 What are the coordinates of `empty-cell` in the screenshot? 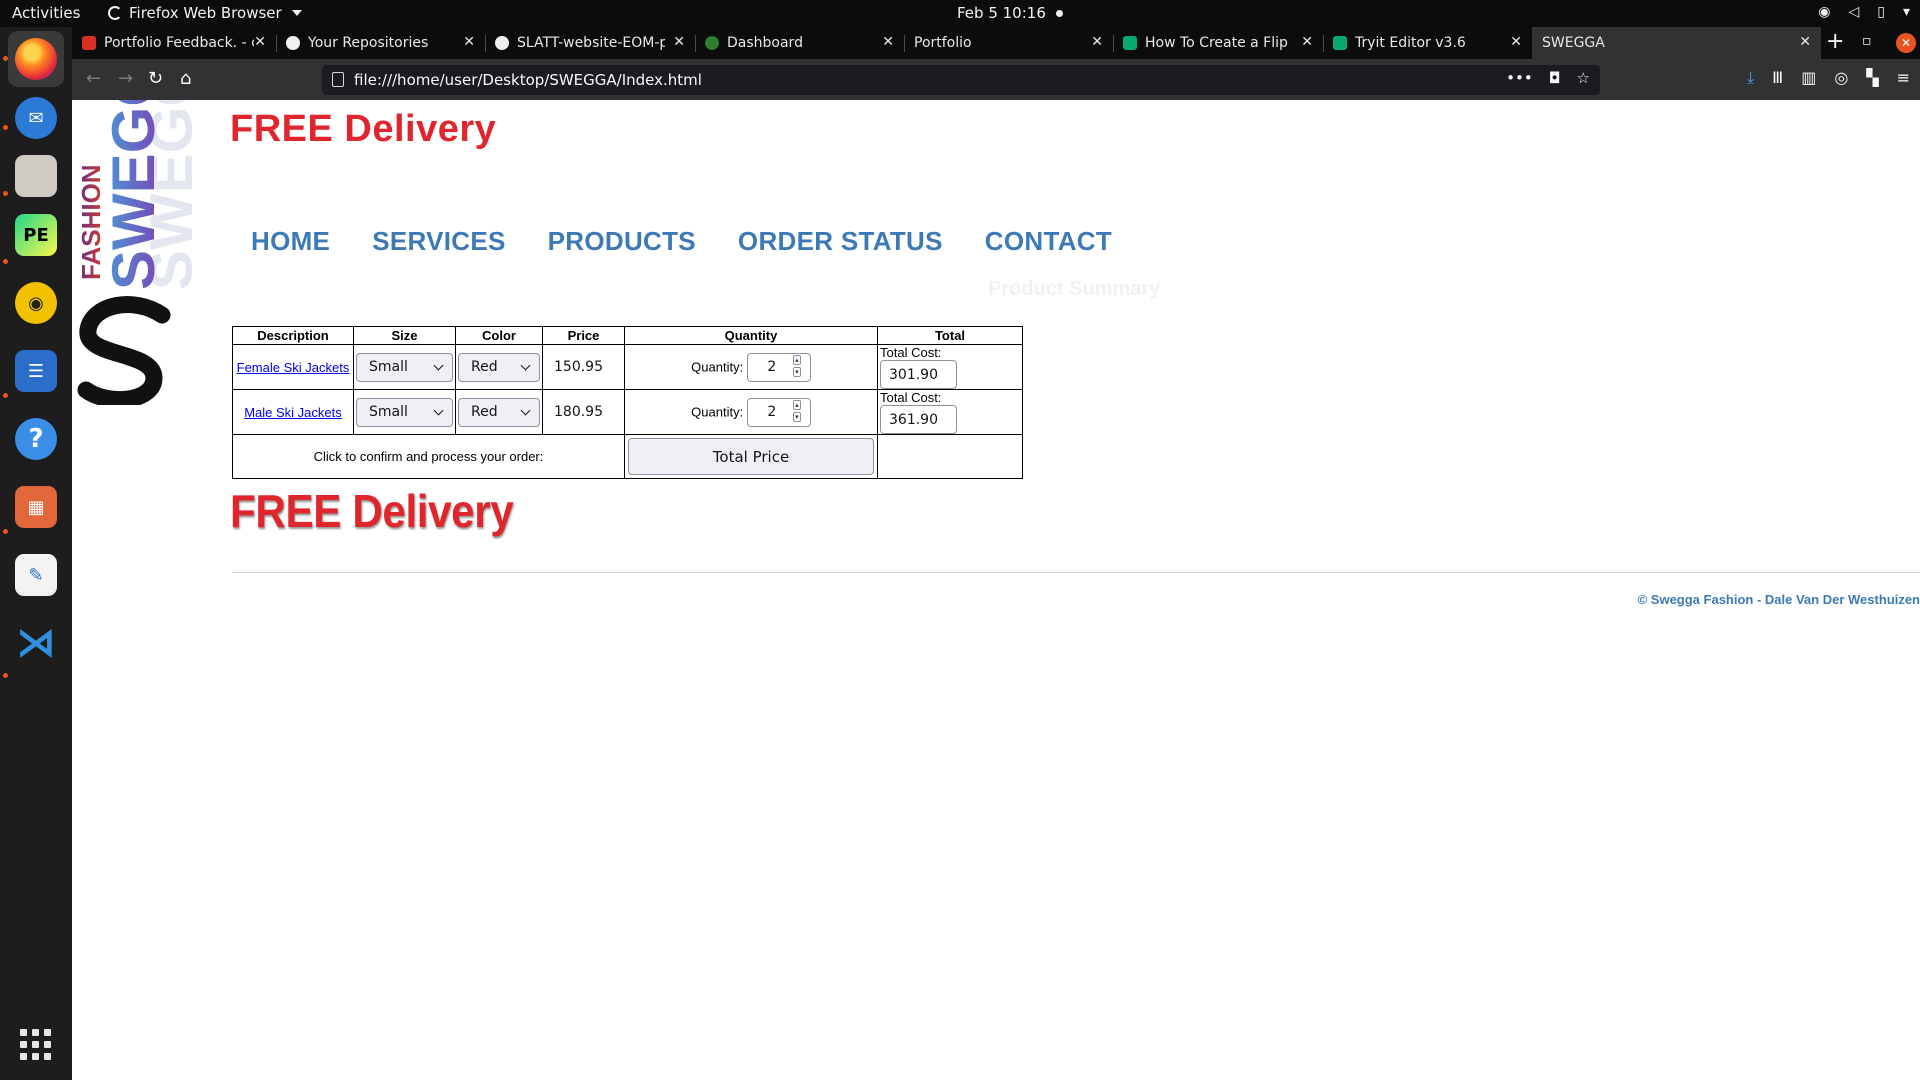 It's located at (950, 456).